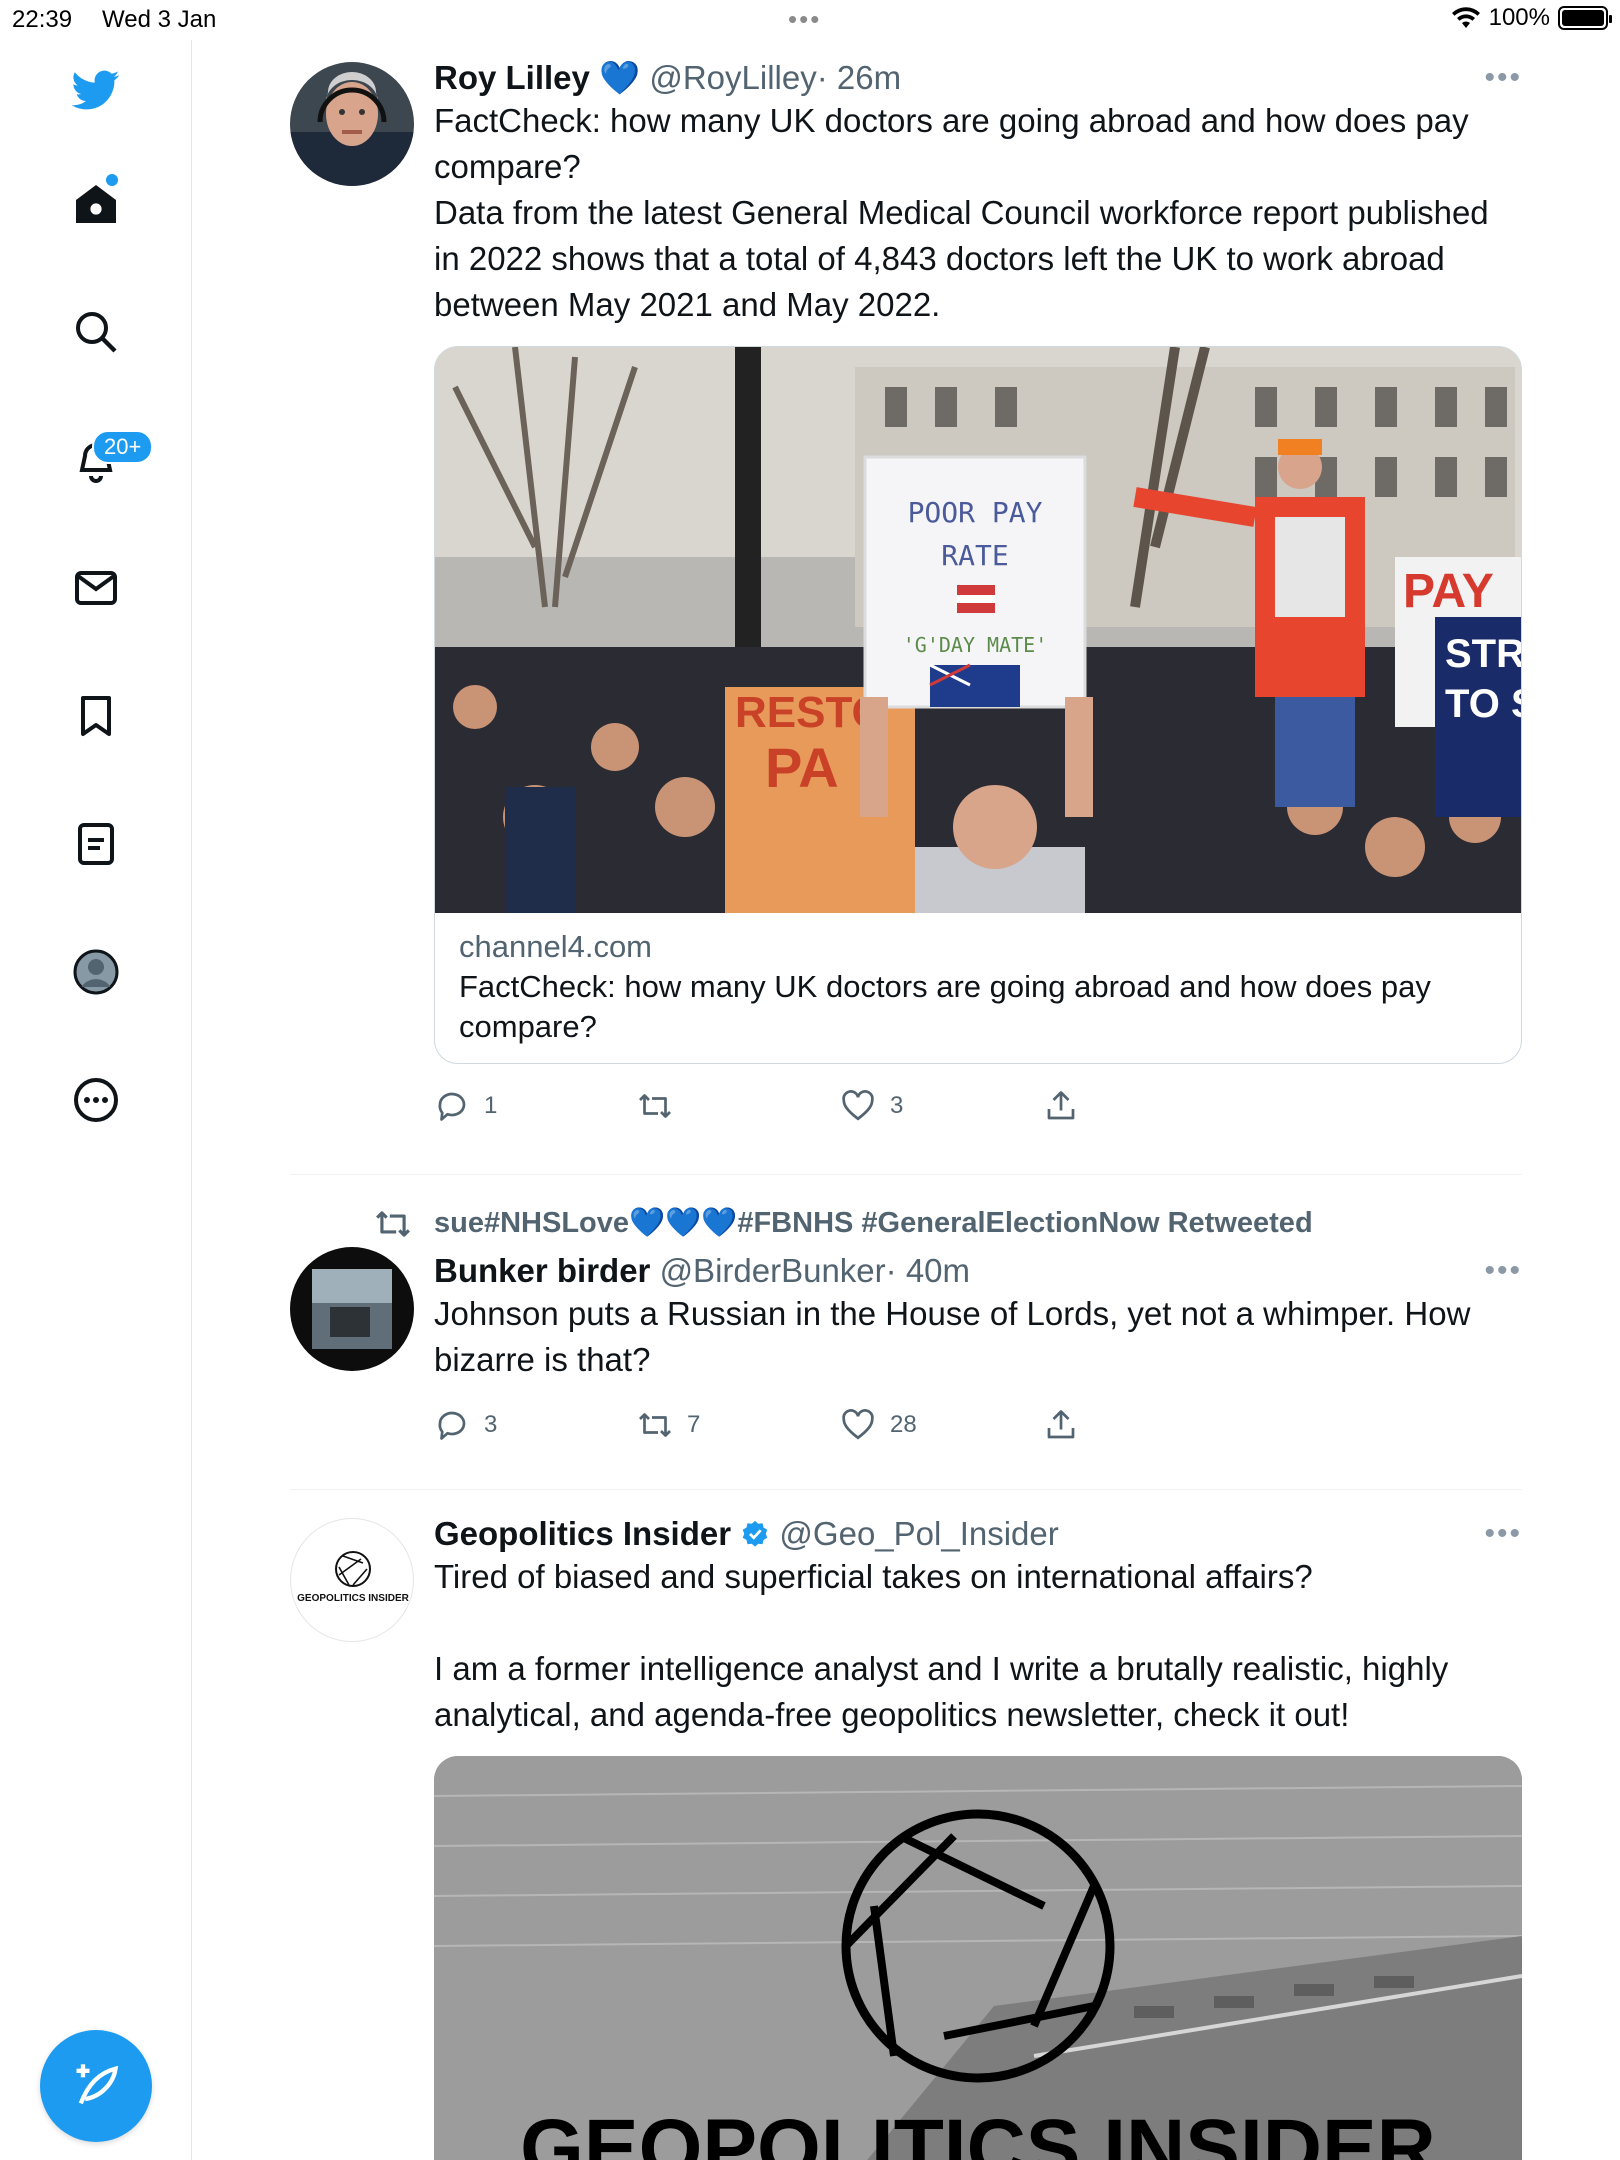  What do you see at coordinates (1448, 591) in the screenshot?
I see `svg-text: PAY` at bounding box center [1448, 591].